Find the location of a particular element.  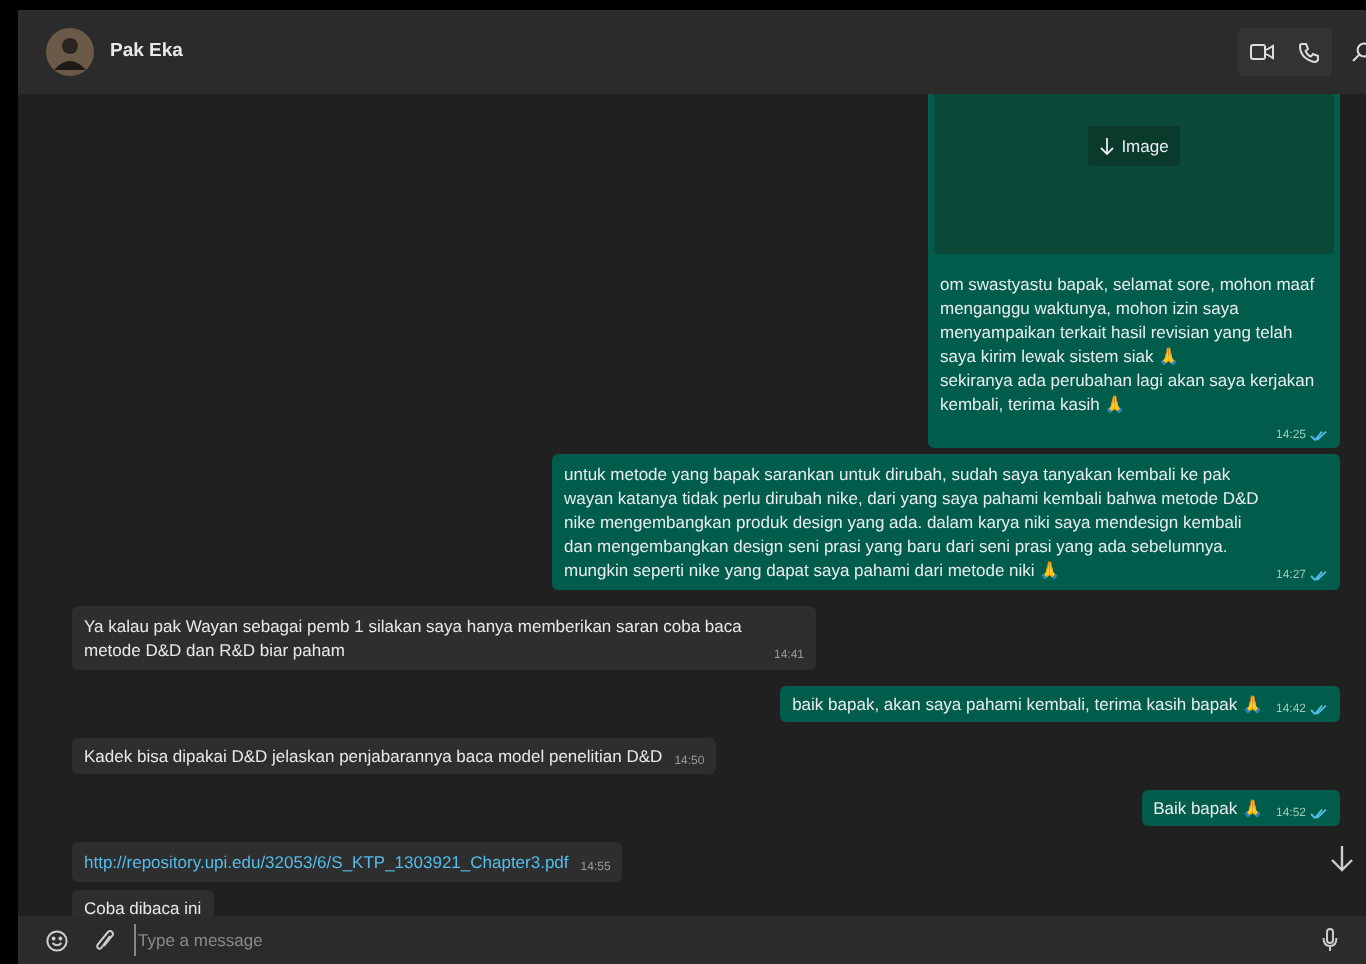

message-text: Baik bapak 🙏 is located at coordinates (1208, 808).